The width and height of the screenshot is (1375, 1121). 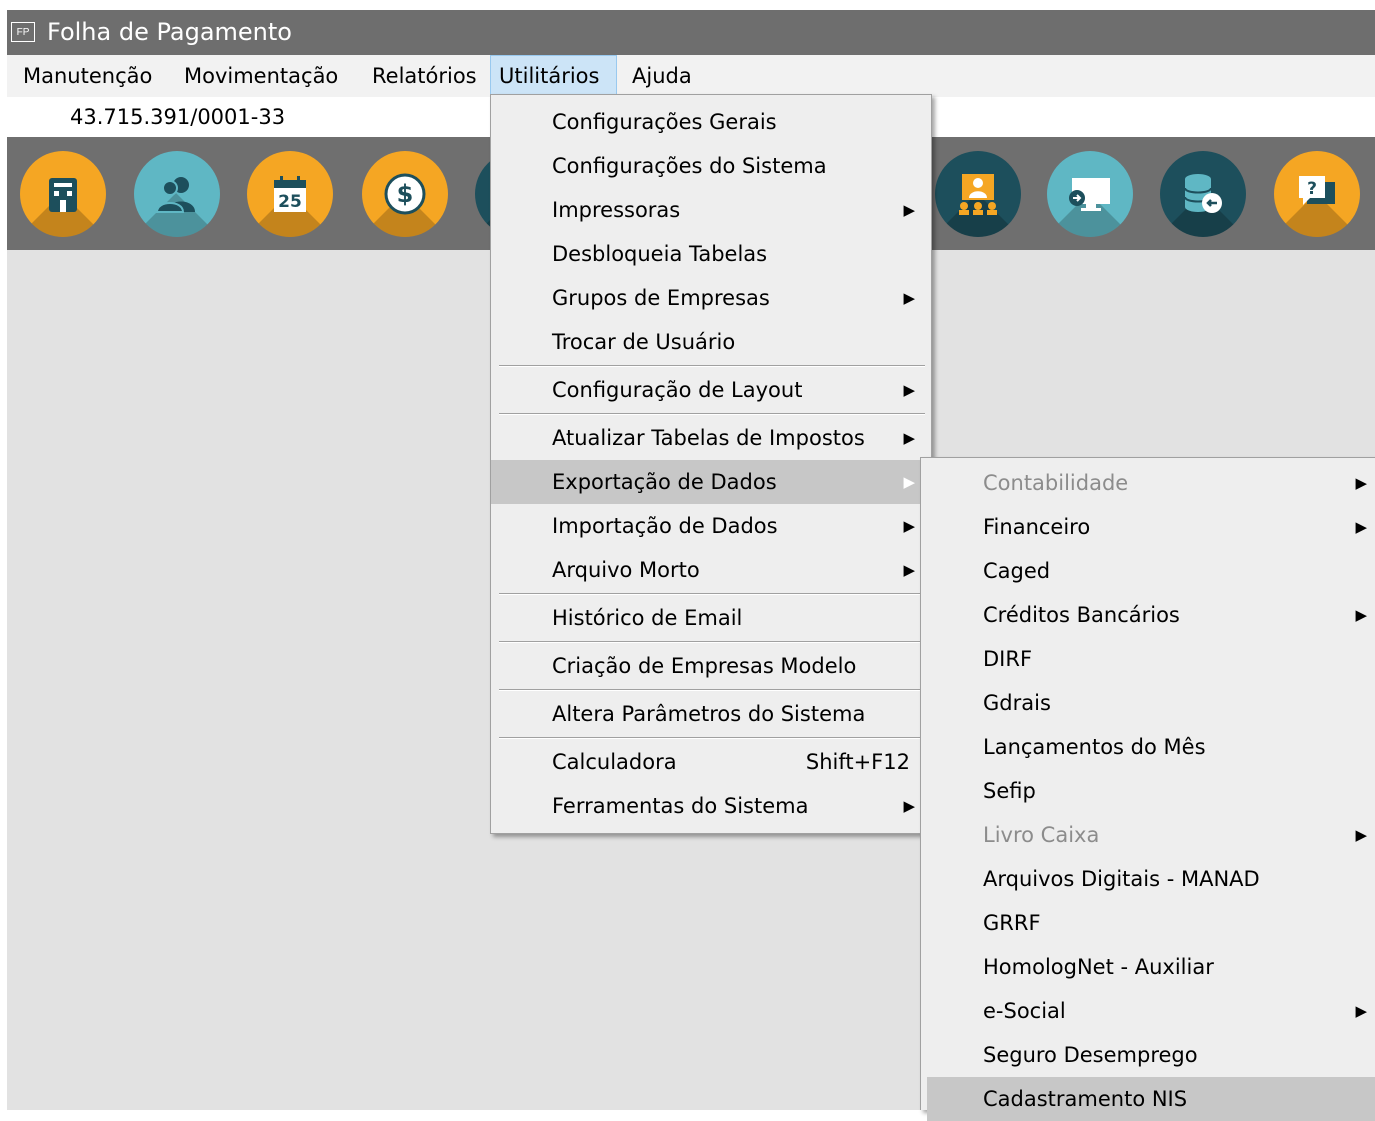 I want to click on menu-movimentacao: Movimentação, so click(x=261, y=76).